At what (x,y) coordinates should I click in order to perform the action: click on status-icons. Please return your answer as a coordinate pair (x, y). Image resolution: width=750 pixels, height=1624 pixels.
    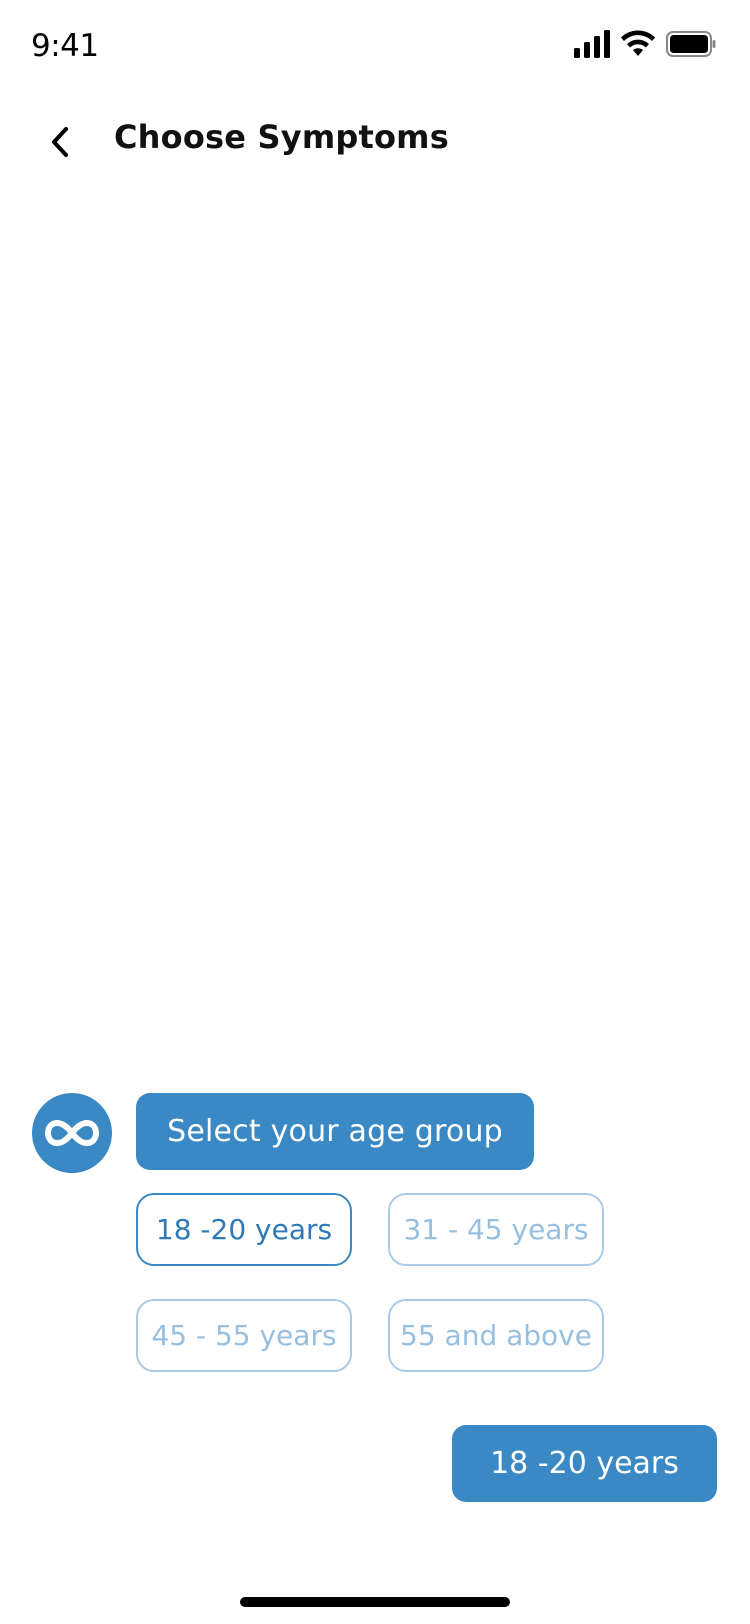
    Looking at the image, I should click on (645, 44).